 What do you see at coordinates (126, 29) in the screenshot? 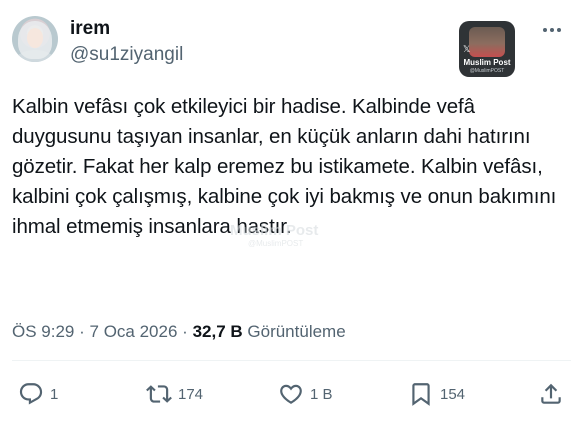
I see `display-name: irem` at bounding box center [126, 29].